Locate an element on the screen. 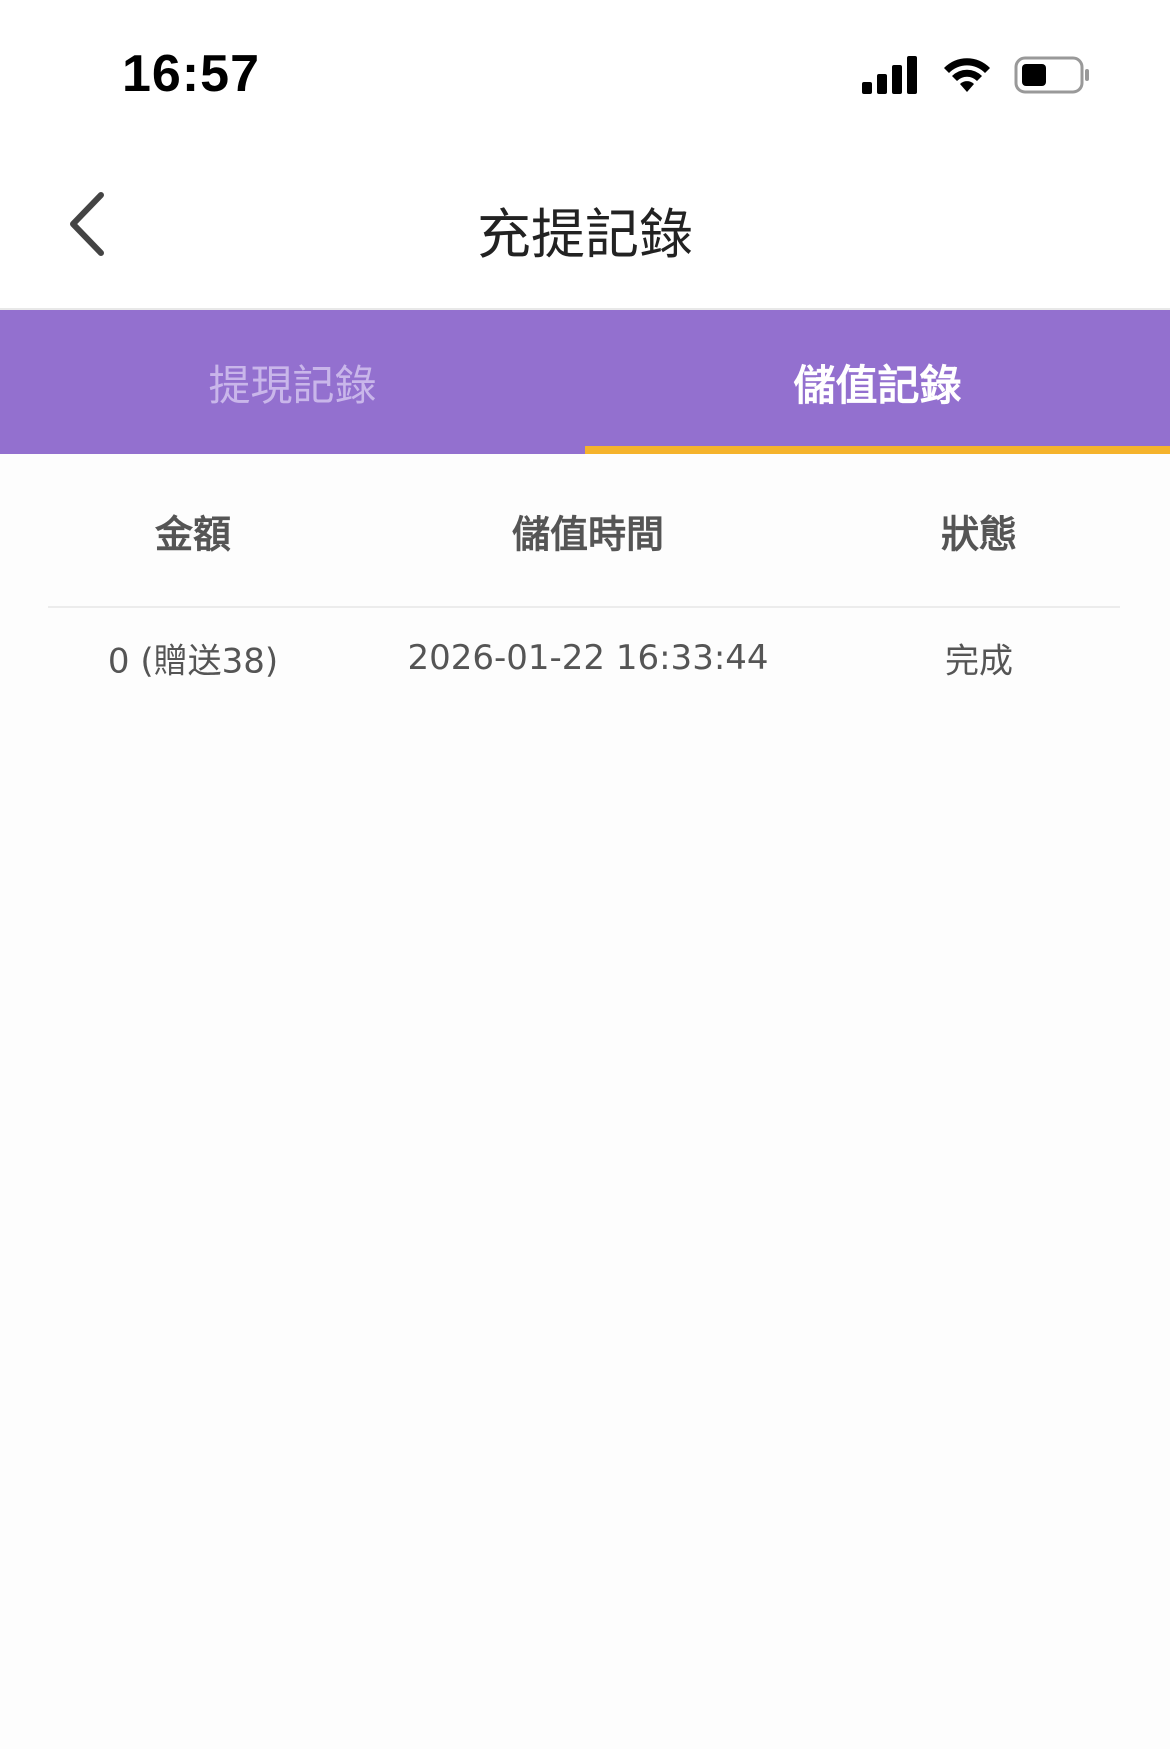  active-tab-indicator is located at coordinates (877, 450).